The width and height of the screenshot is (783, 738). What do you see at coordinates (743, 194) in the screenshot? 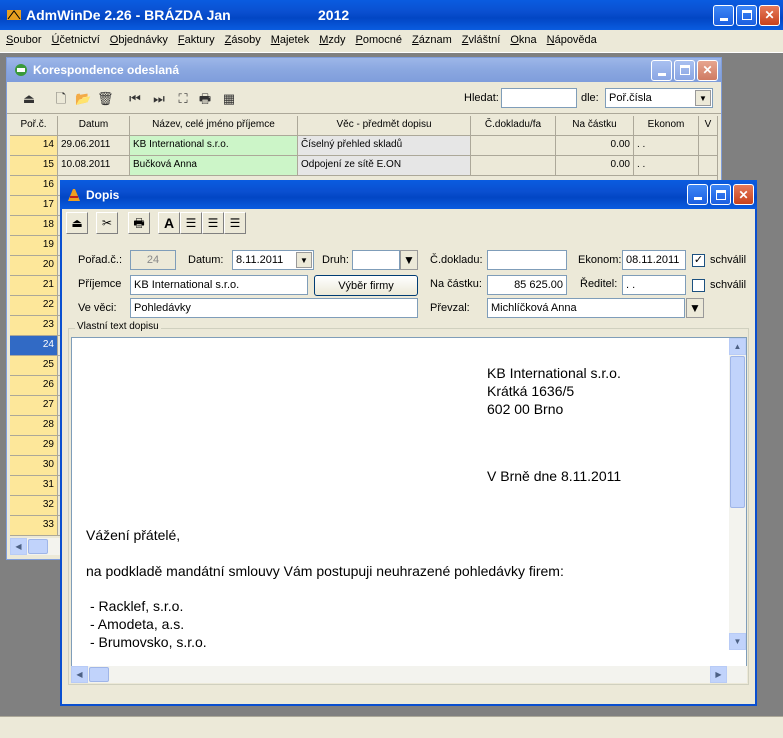
I see `dopis-close-button: ✕` at bounding box center [743, 194].